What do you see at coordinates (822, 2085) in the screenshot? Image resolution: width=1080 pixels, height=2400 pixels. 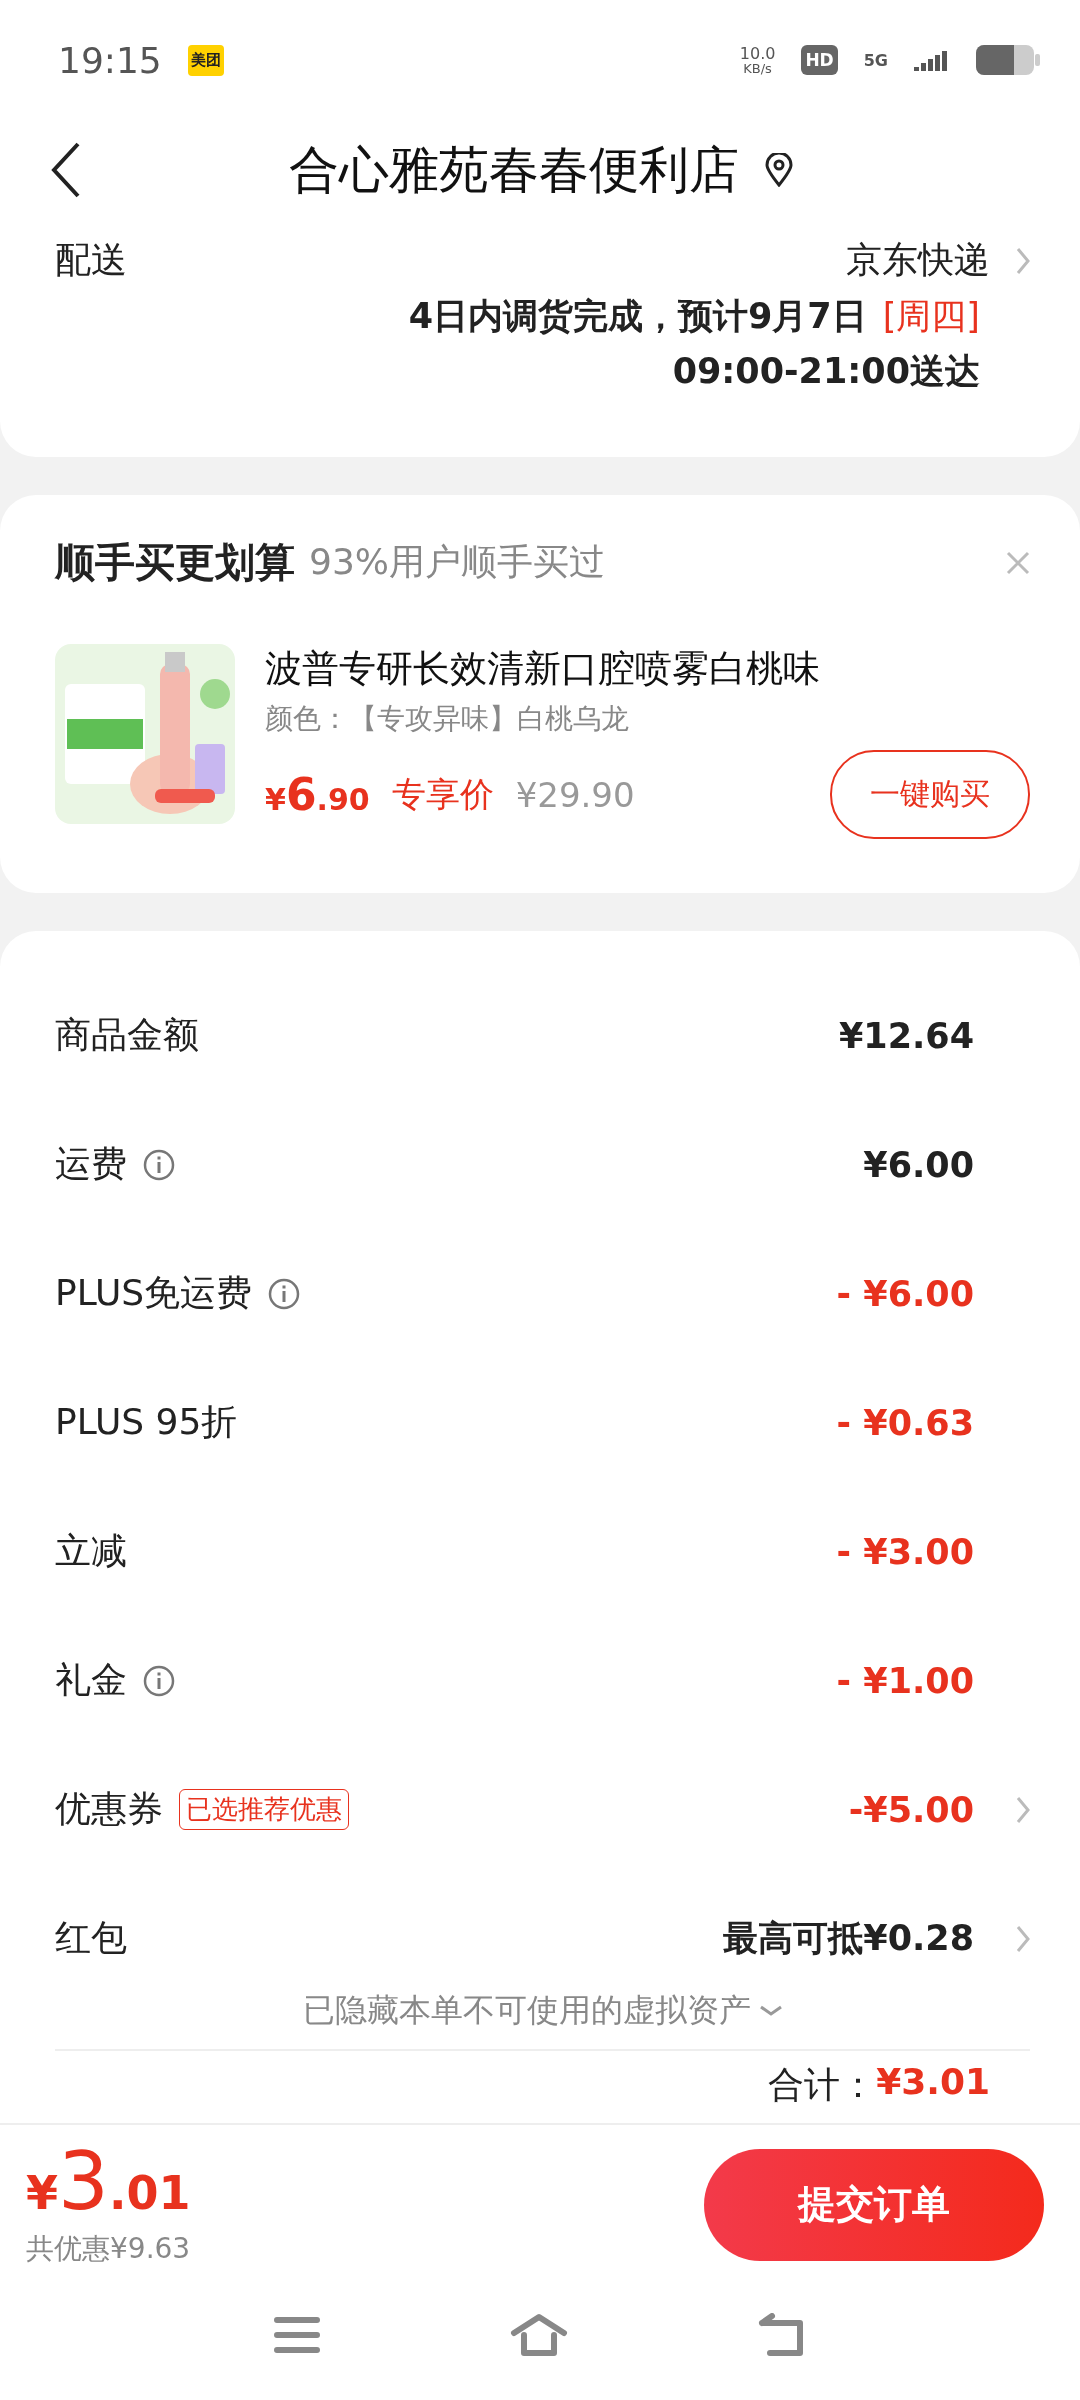 I see `total-label: 合计：` at bounding box center [822, 2085].